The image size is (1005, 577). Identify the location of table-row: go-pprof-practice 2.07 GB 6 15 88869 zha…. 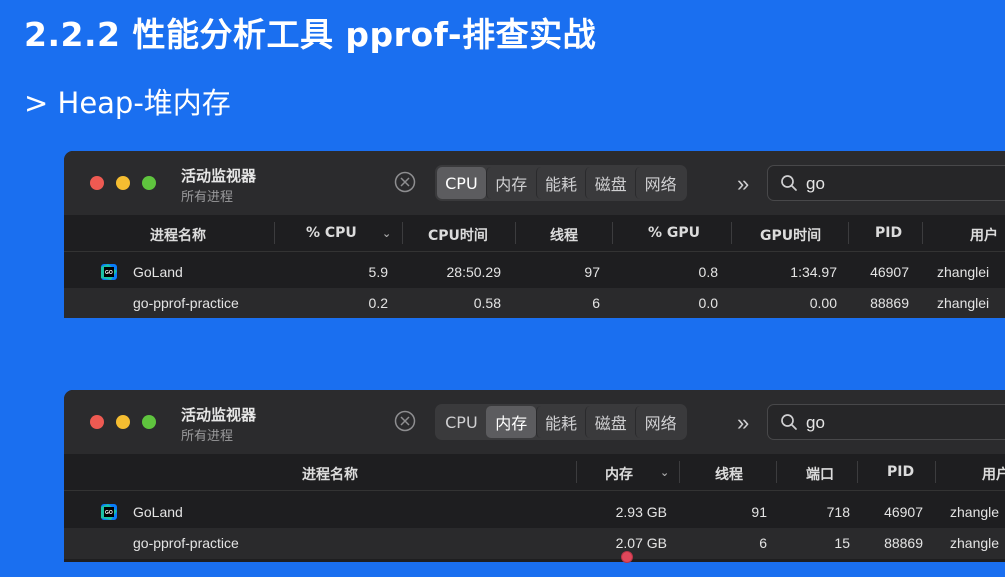
(534, 543).